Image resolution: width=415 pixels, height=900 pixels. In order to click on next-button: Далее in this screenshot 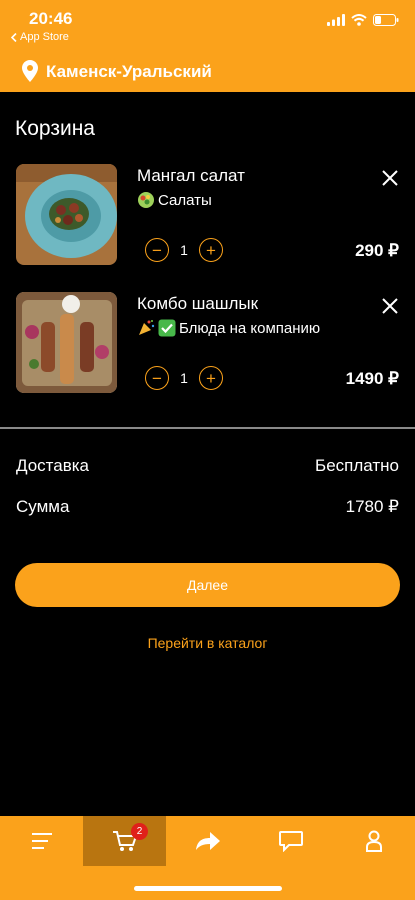, I will do `click(207, 585)`.